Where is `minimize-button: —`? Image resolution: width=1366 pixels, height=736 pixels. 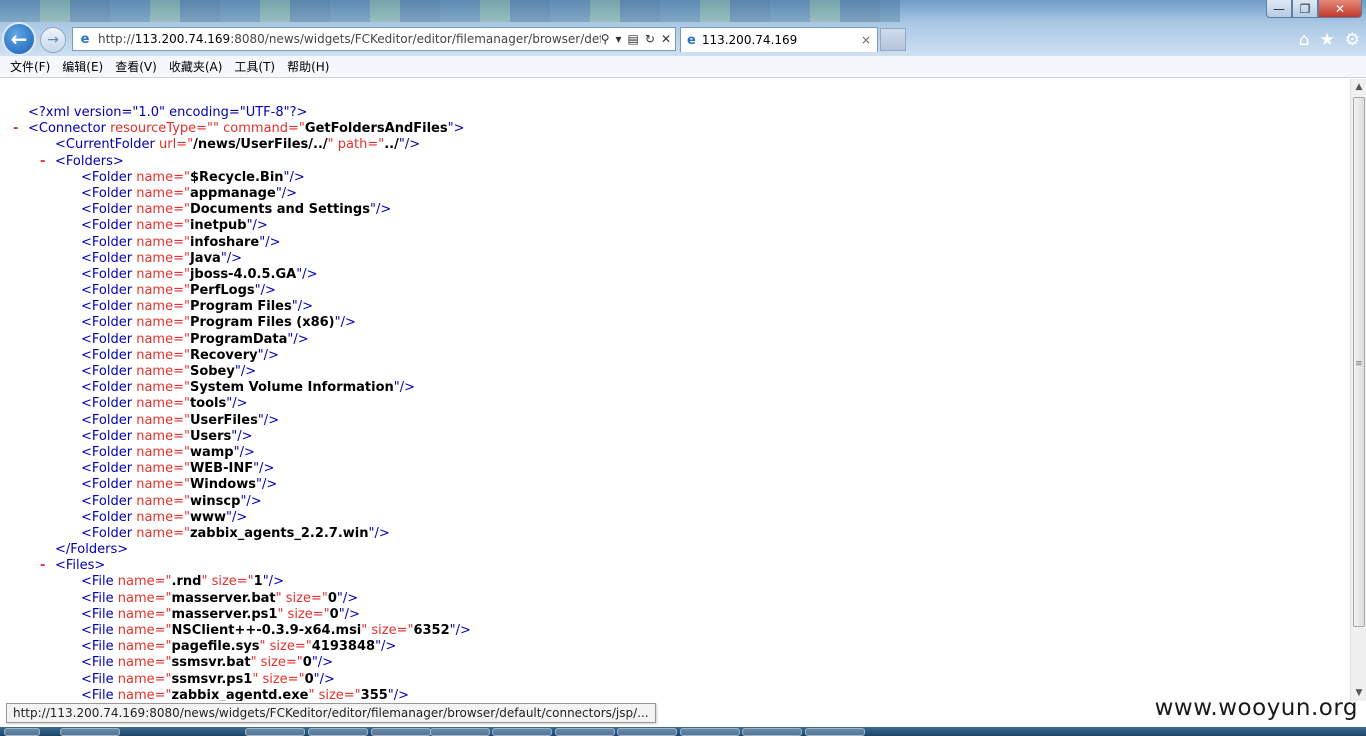 minimize-button: — is located at coordinates (1279, 9).